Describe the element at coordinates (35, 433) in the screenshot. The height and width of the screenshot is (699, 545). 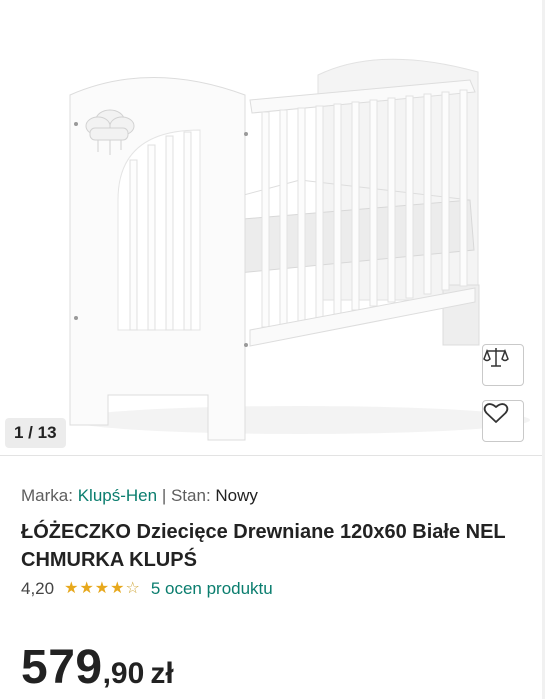
I see `image-counter: 1 / 13` at that location.